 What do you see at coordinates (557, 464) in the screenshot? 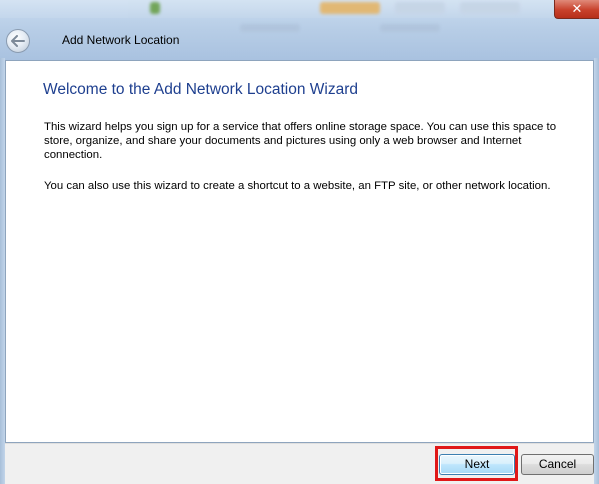
I see `cancel-button: Cancel` at bounding box center [557, 464].